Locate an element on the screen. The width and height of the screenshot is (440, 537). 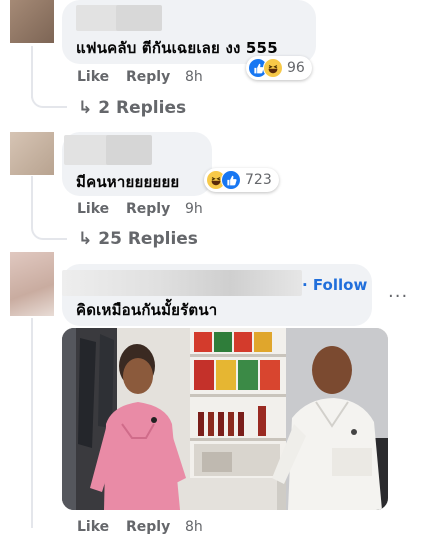
comment-text: มีคนหายยยยยย is located at coordinates (128, 182).